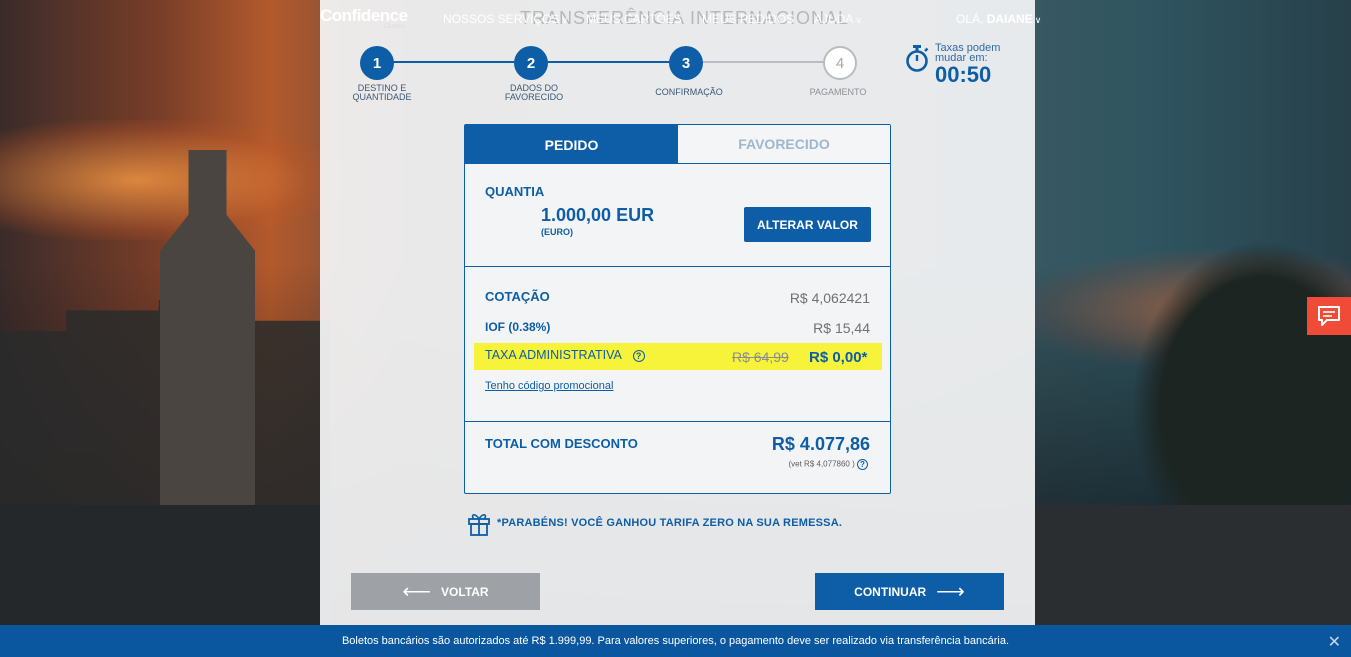  Describe the element at coordinates (1334, 642) in the screenshot. I see `close-icon: ✕` at that location.